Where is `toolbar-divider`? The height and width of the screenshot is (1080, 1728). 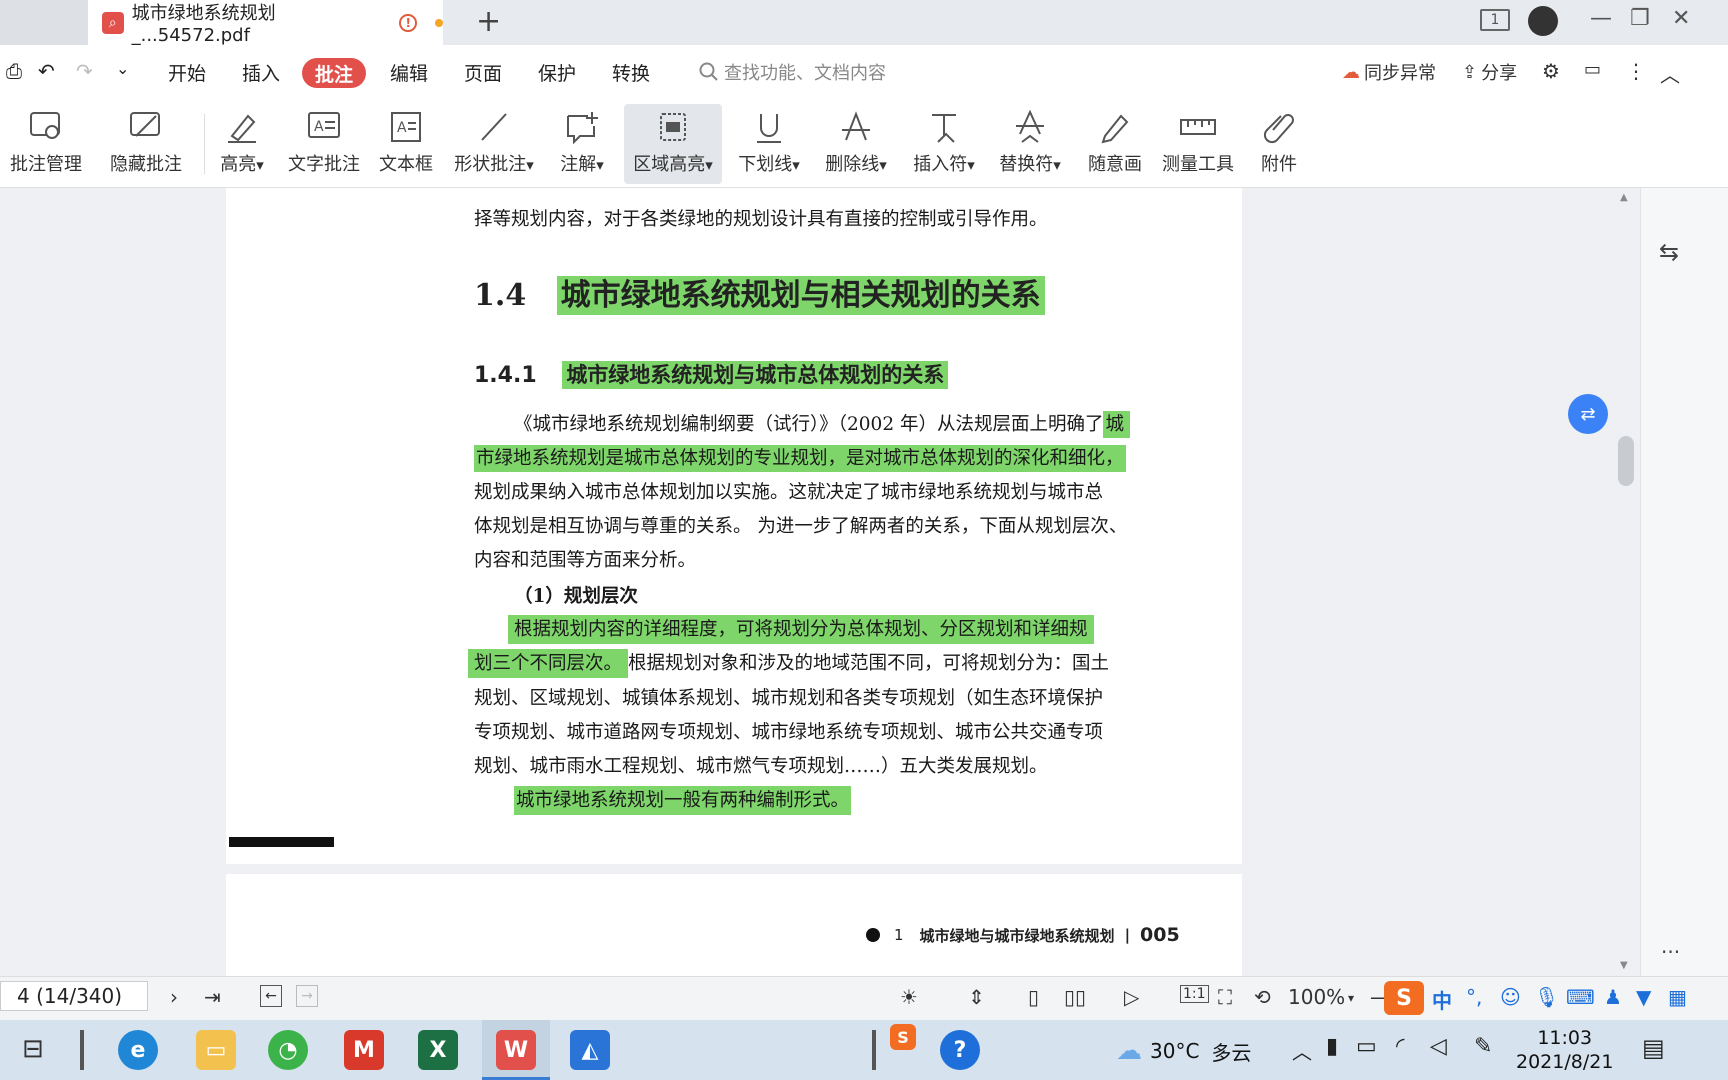
toolbar-divider is located at coordinates (204, 144).